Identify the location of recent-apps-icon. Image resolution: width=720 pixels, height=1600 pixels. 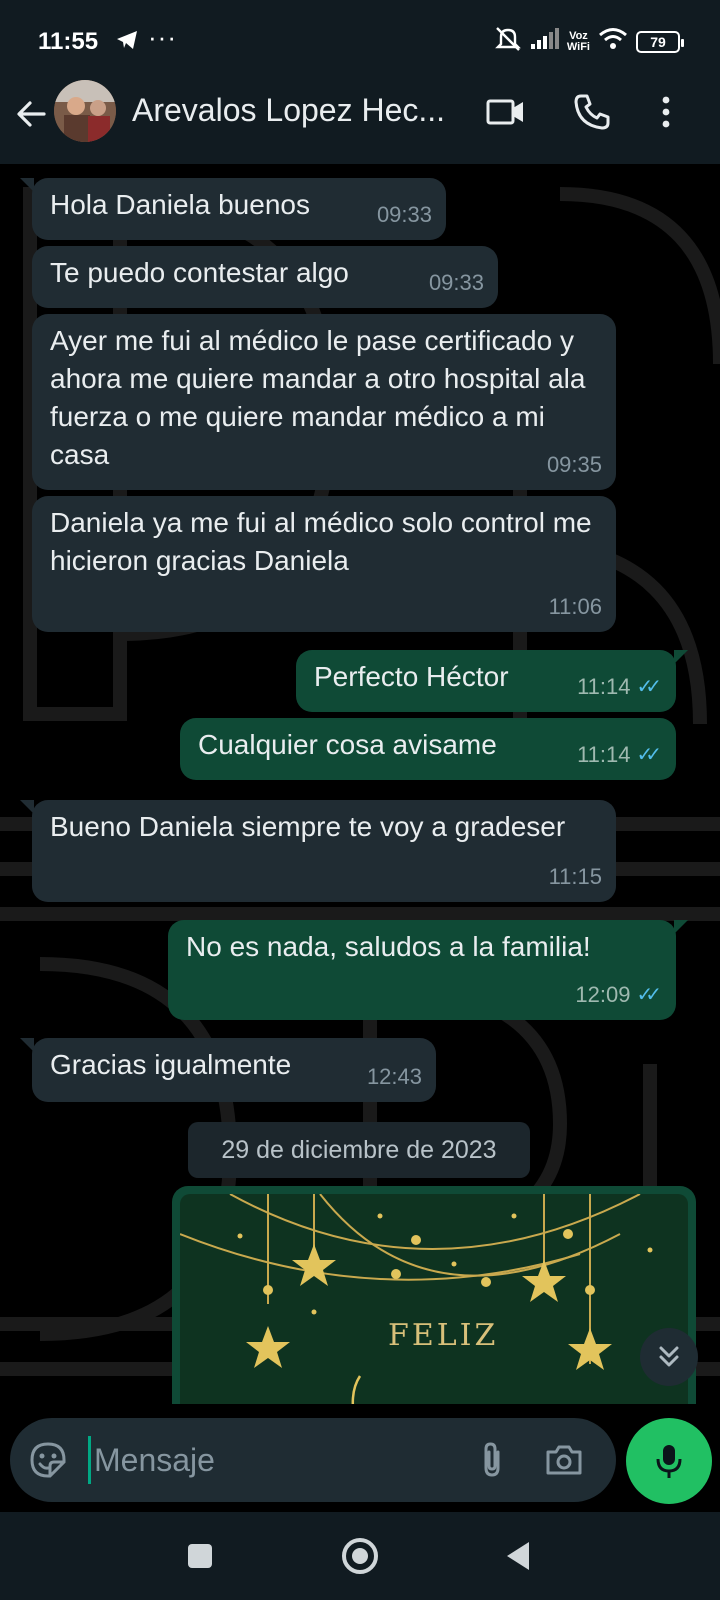
(200, 1556).